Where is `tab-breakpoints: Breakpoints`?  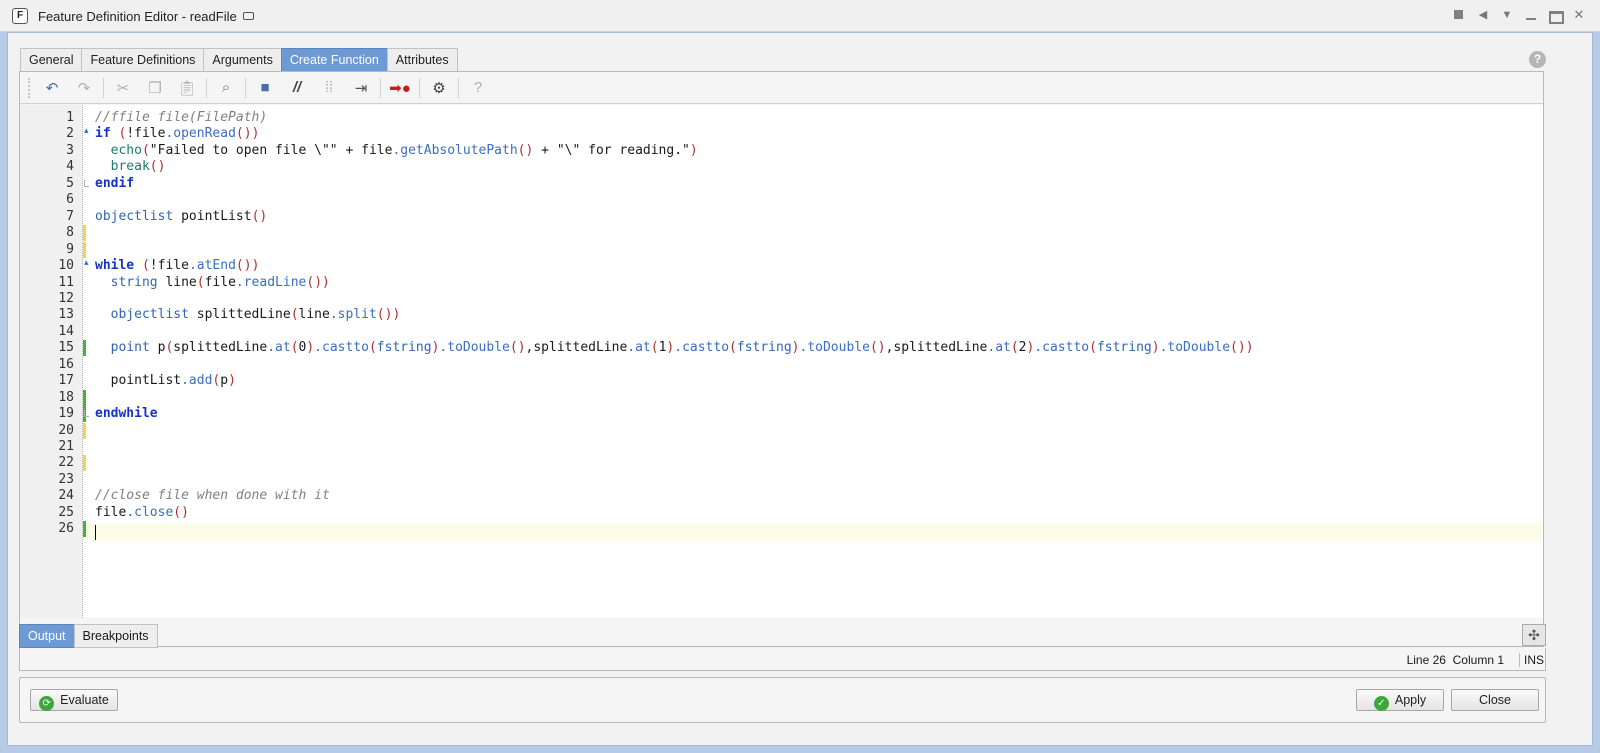
tab-breakpoints: Breakpoints is located at coordinates (115, 636).